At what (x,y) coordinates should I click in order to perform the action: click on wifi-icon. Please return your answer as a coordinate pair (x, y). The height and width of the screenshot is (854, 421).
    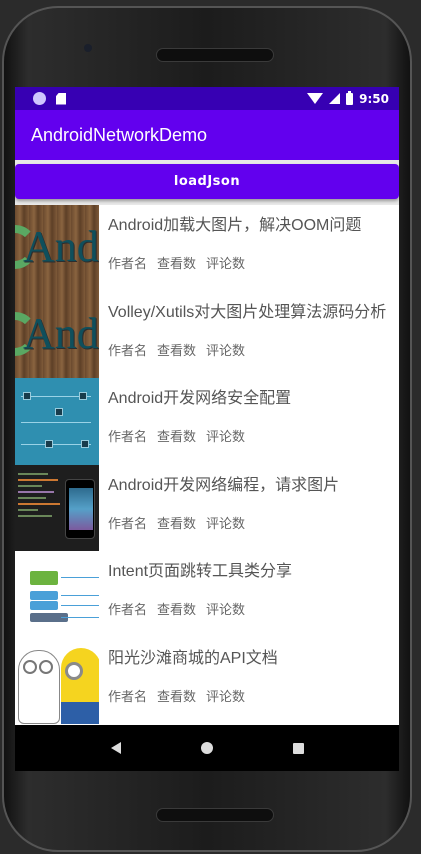
    Looking at the image, I should click on (315, 98).